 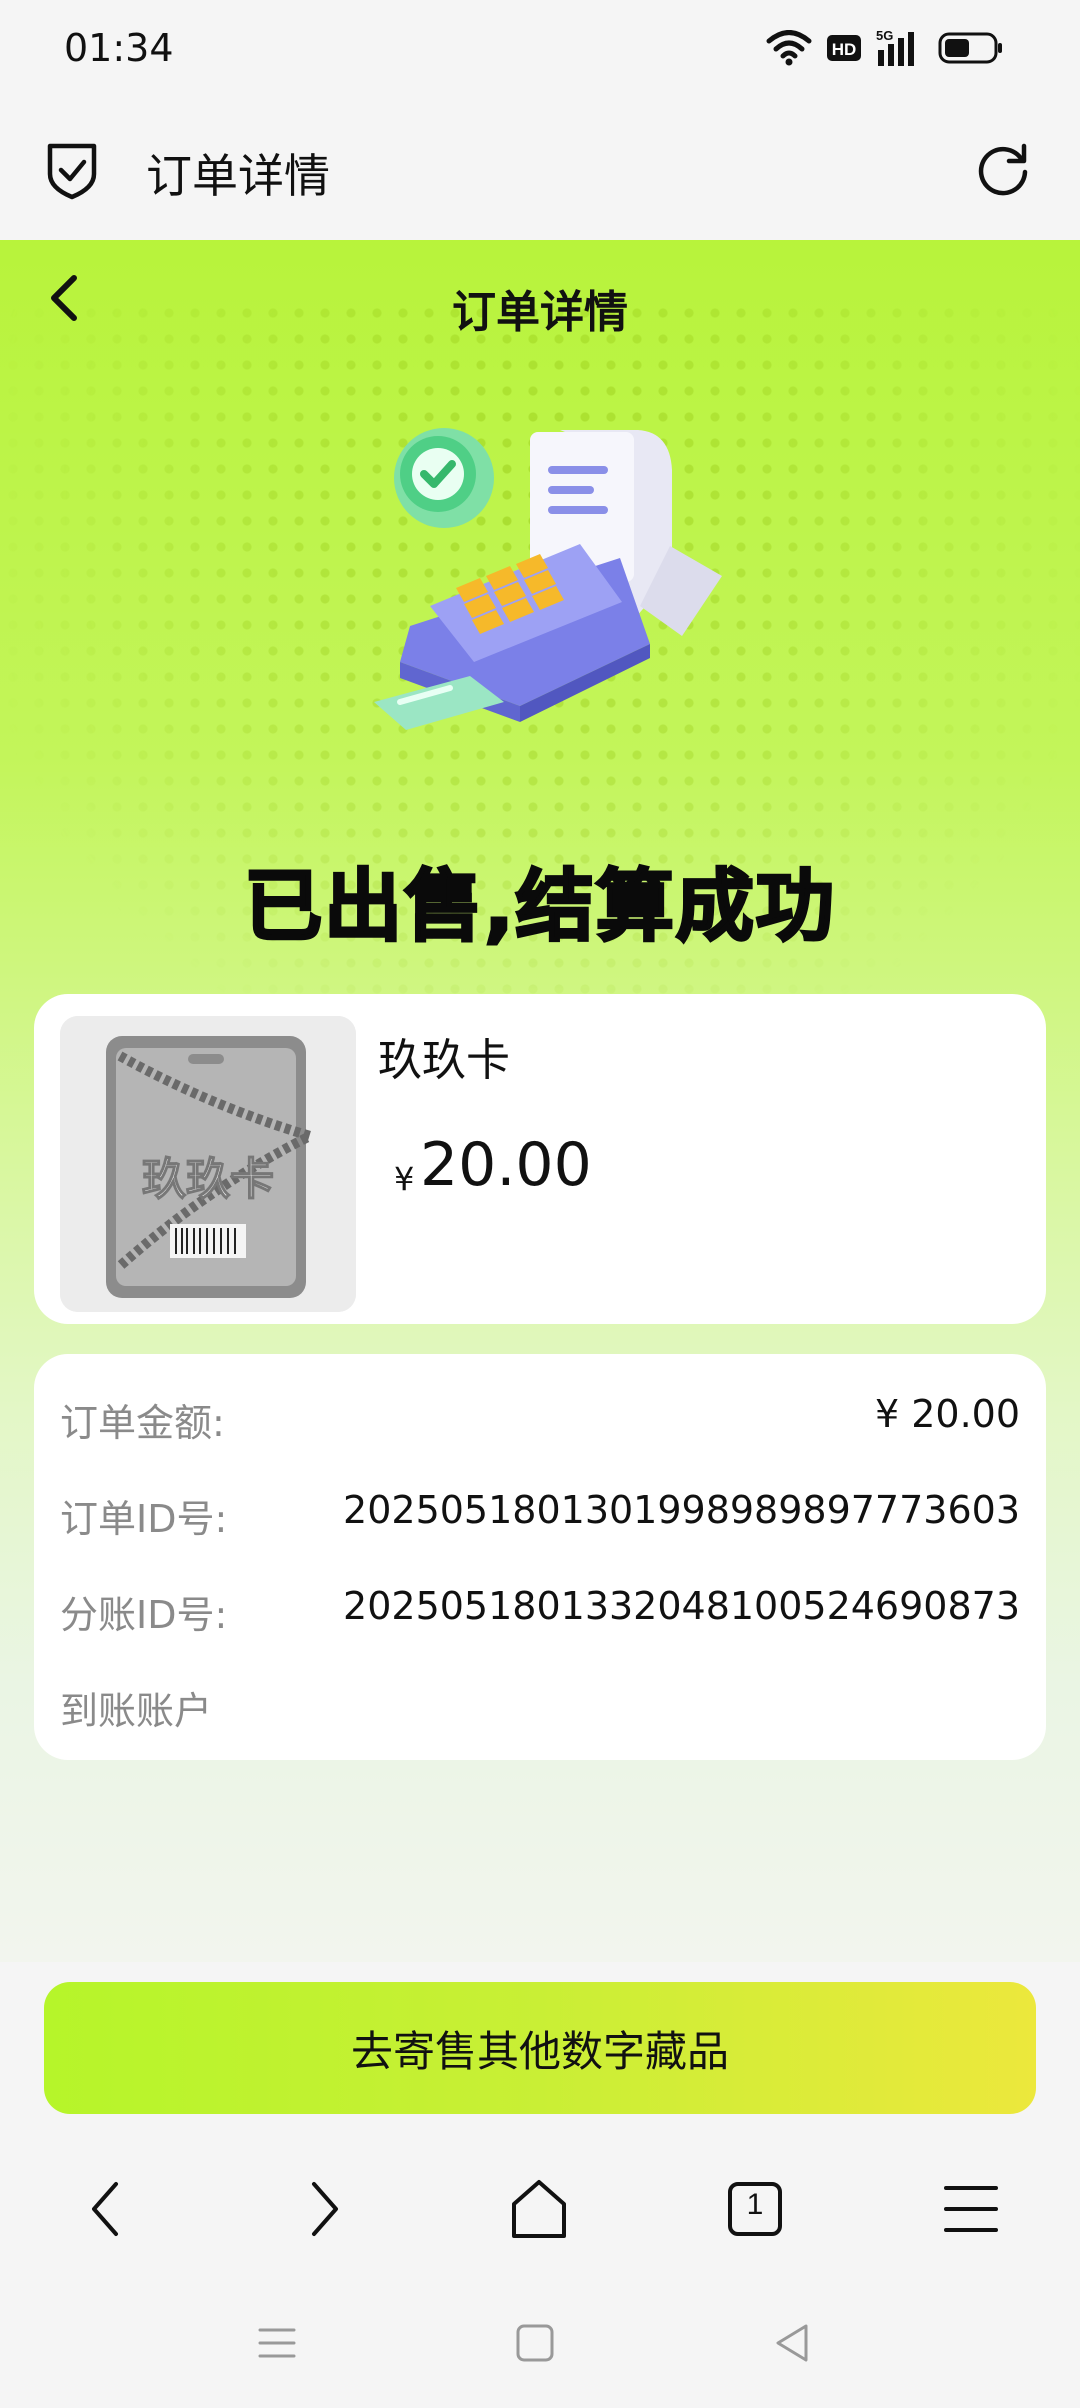 I want to click on back-triangle-icon, so click(x=793, y=2343).